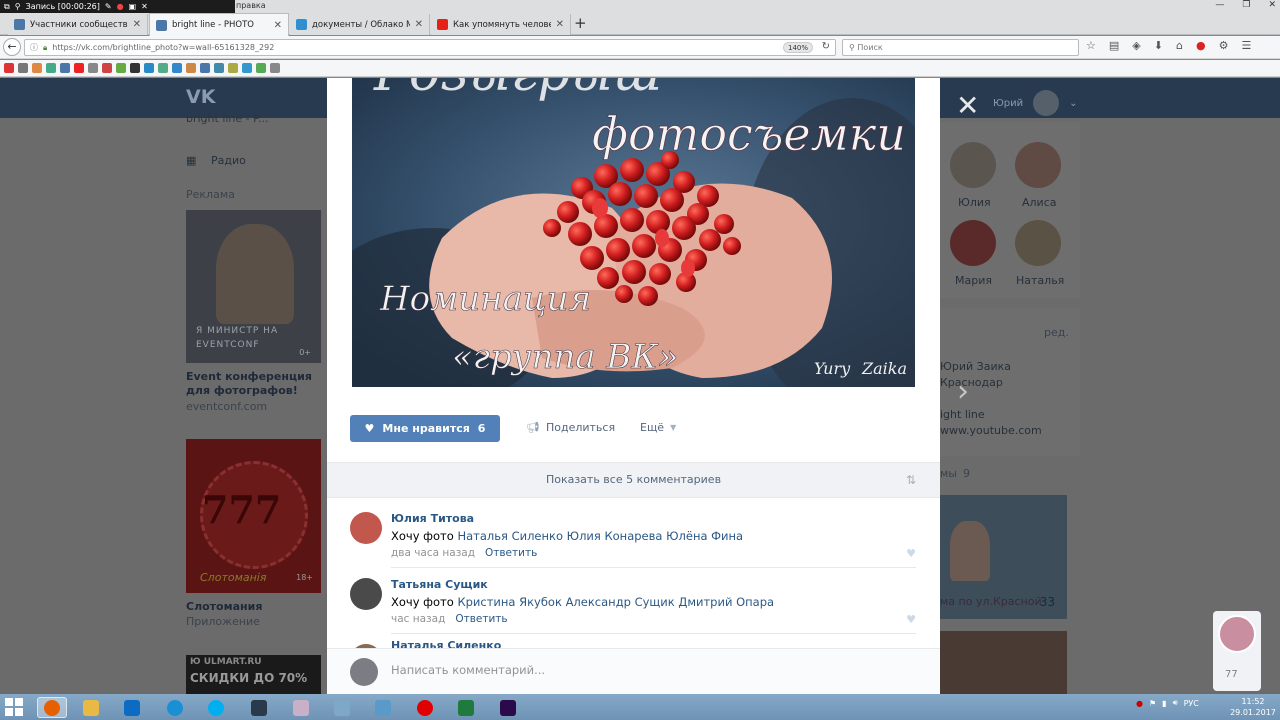 This screenshot has width=1280, height=720. I want to click on search-input: ⚲ Поиск, so click(960, 47).